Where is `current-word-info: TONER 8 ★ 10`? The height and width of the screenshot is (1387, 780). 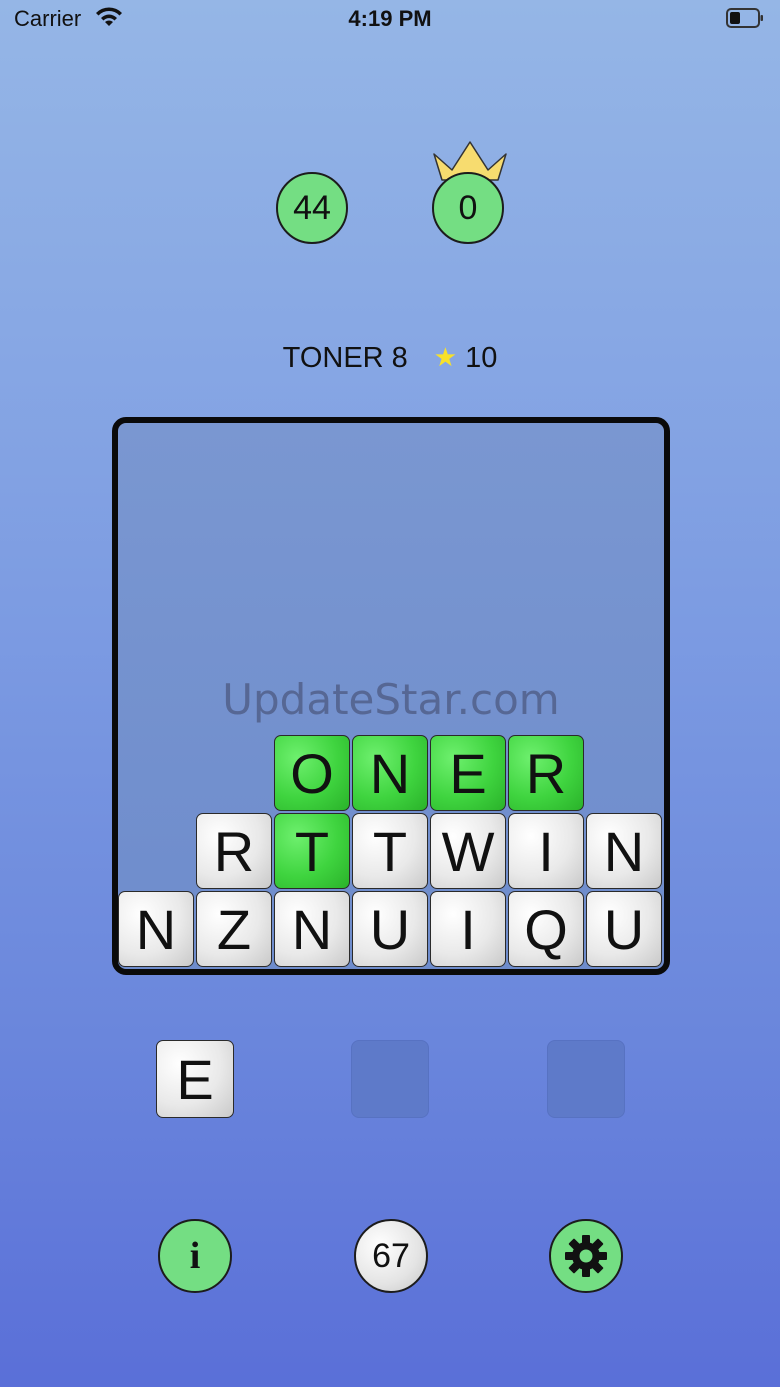 current-word-info: TONER 8 ★ 10 is located at coordinates (390, 358).